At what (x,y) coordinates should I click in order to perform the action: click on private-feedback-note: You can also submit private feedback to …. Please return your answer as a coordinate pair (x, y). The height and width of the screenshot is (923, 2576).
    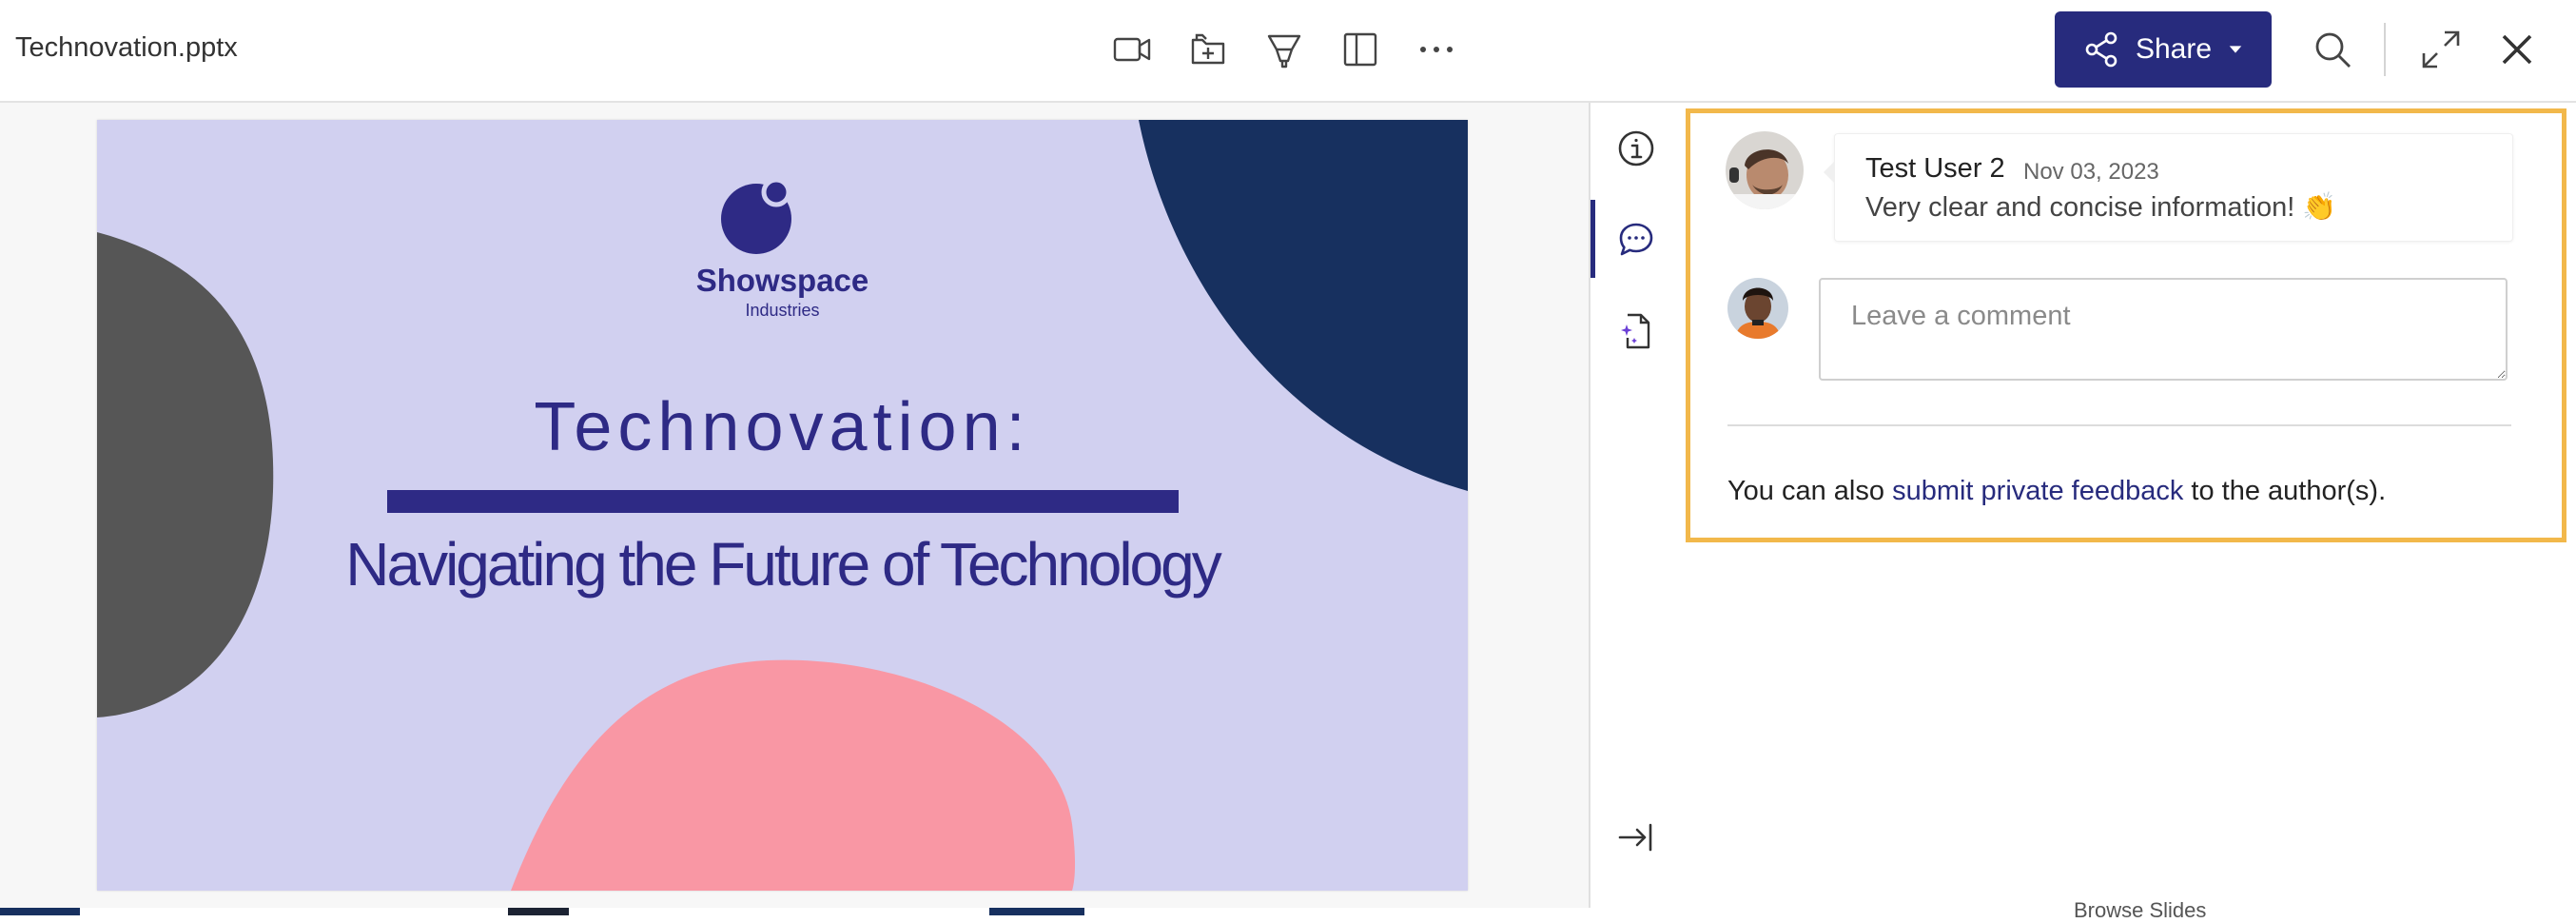
    Looking at the image, I should click on (2057, 491).